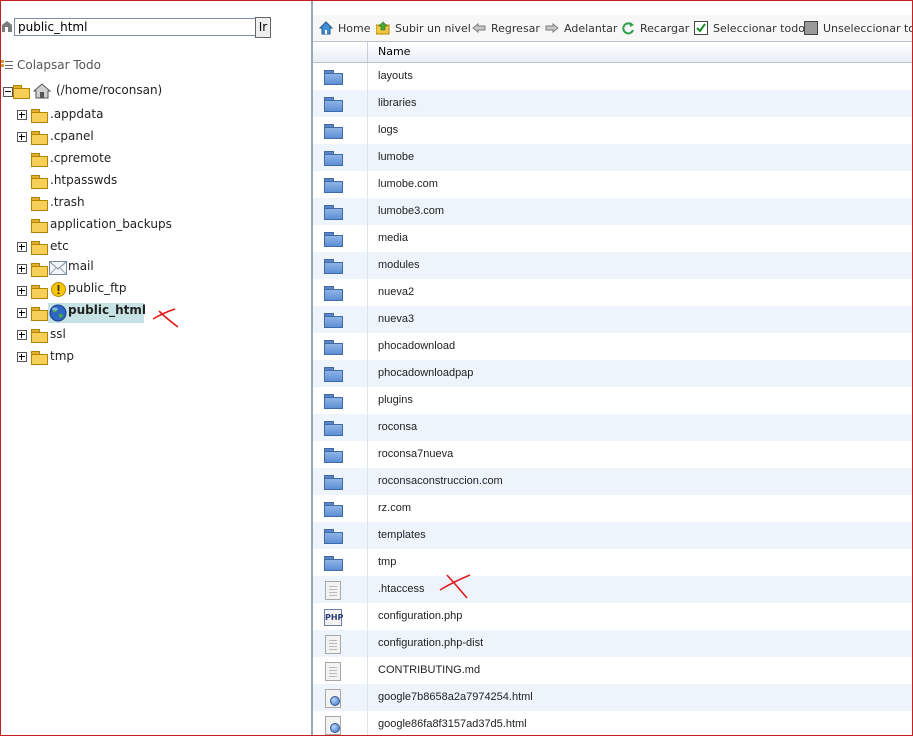 Image resolution: width=913 pixels, height=736 pixels. I want to click on select-all-button: Seleccionar todo, so click(749, 28).